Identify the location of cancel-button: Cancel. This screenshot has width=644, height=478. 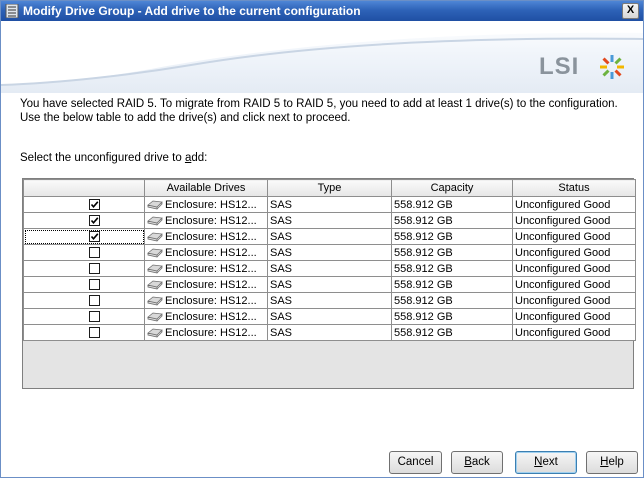
(415, 462).